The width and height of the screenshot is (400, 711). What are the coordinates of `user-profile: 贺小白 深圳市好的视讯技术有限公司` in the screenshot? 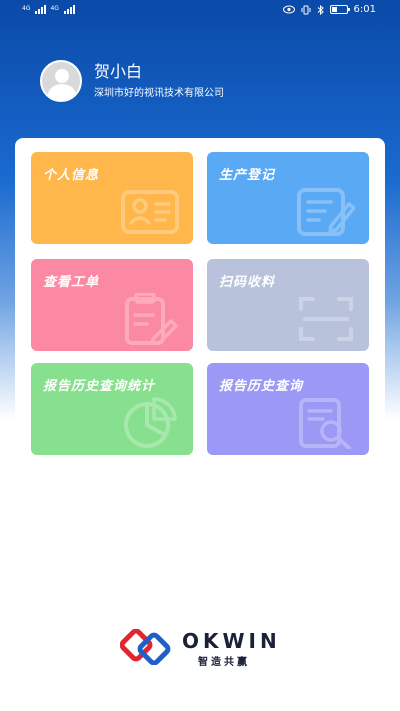 It's located at (132, 81).